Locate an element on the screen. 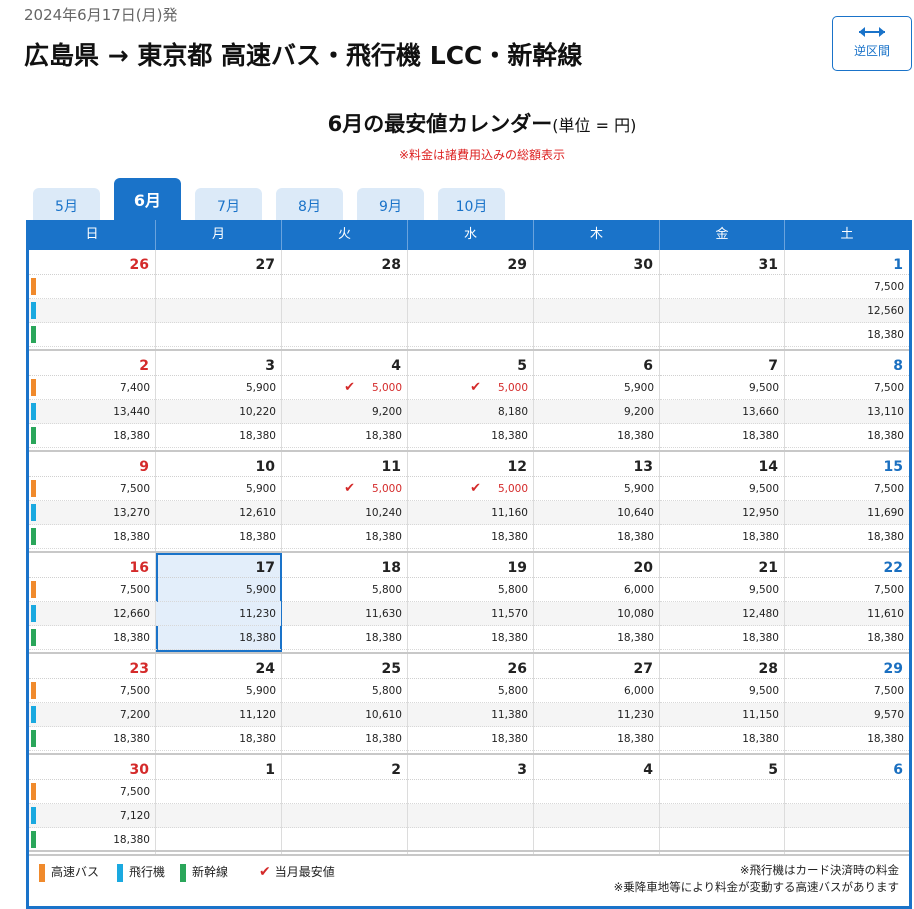  calendar-day-cell: 21 9,500 12,480 18,380 is located at coordinates (722, 602).